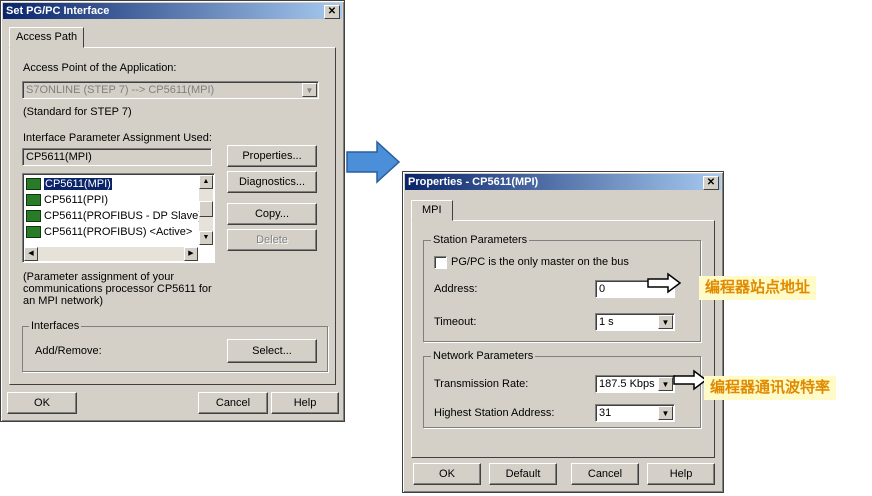  What do you see at coordinates (770, 388) in the screenshot?
I see `baud-rate-annotation: 编程器通讯波特率` at bounding box center [770, 388].